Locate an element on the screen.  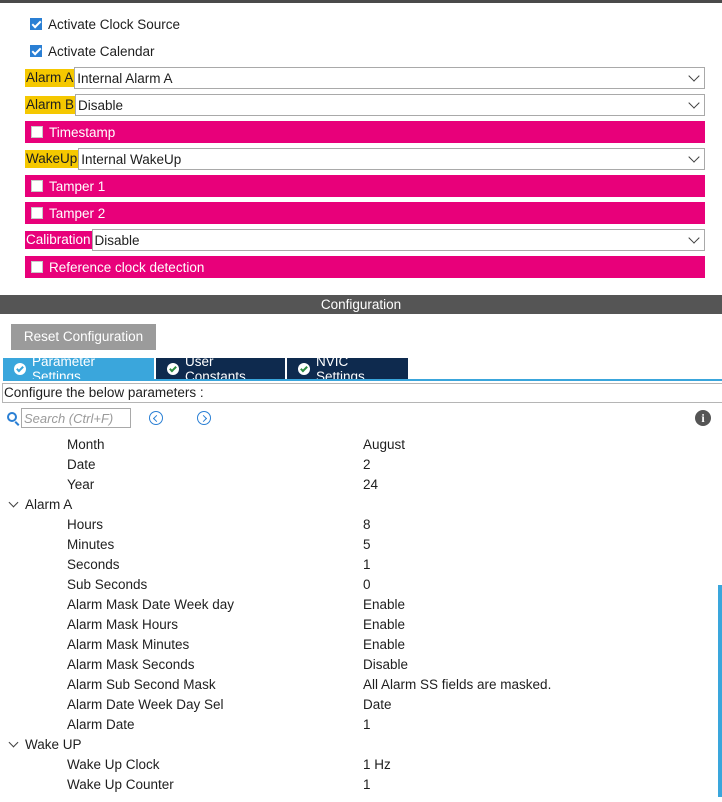
alarm-a-label: Alarm A is located at coordinates (50, 78).